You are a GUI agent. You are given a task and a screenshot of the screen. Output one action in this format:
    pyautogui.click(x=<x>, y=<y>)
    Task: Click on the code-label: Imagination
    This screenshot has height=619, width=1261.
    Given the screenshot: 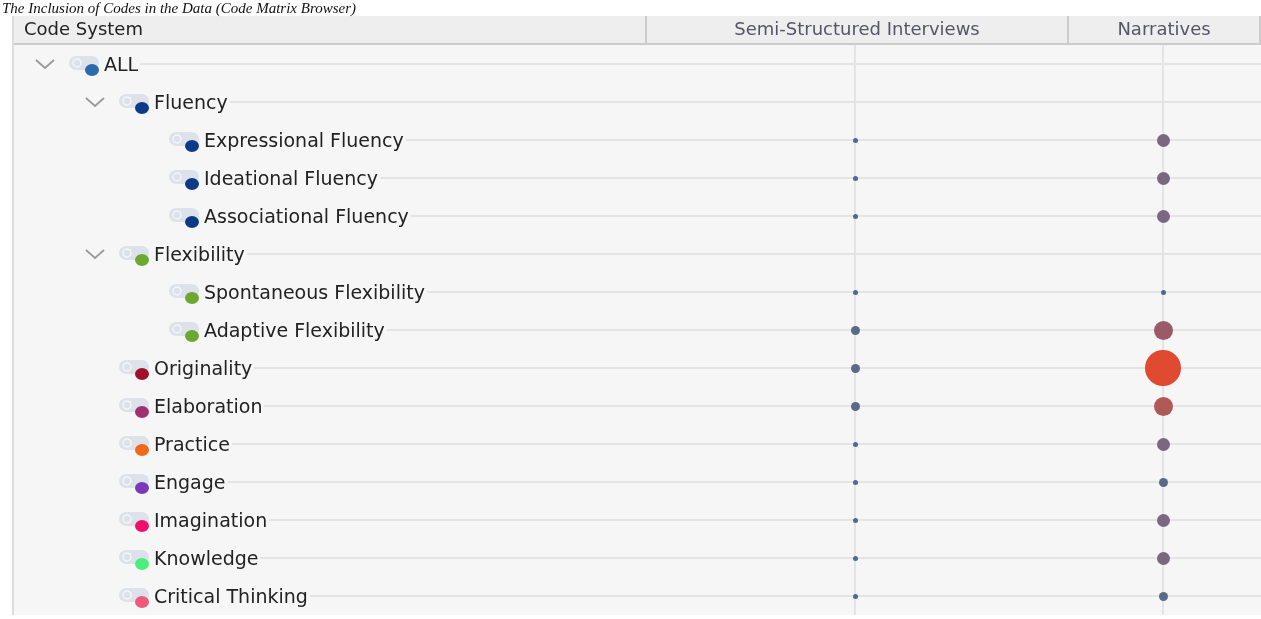 What is the action you would take?
    pyautogui.click(x=211, y=520)
    